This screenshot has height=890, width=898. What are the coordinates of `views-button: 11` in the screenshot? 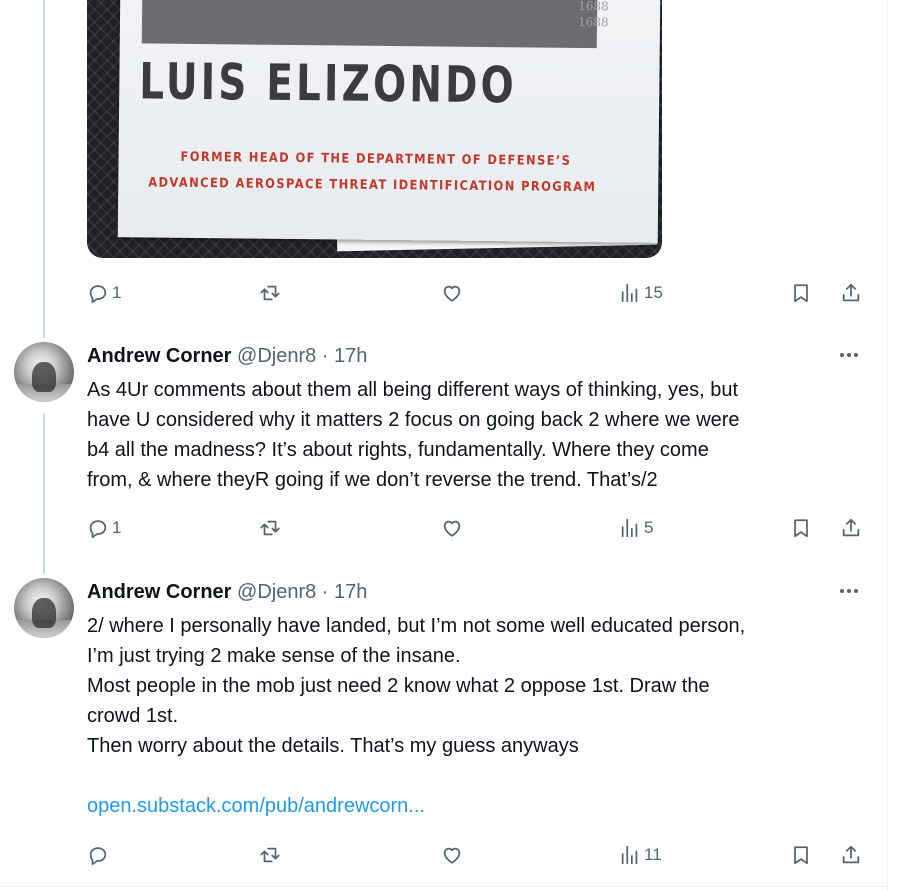 It's located at (640, 855).